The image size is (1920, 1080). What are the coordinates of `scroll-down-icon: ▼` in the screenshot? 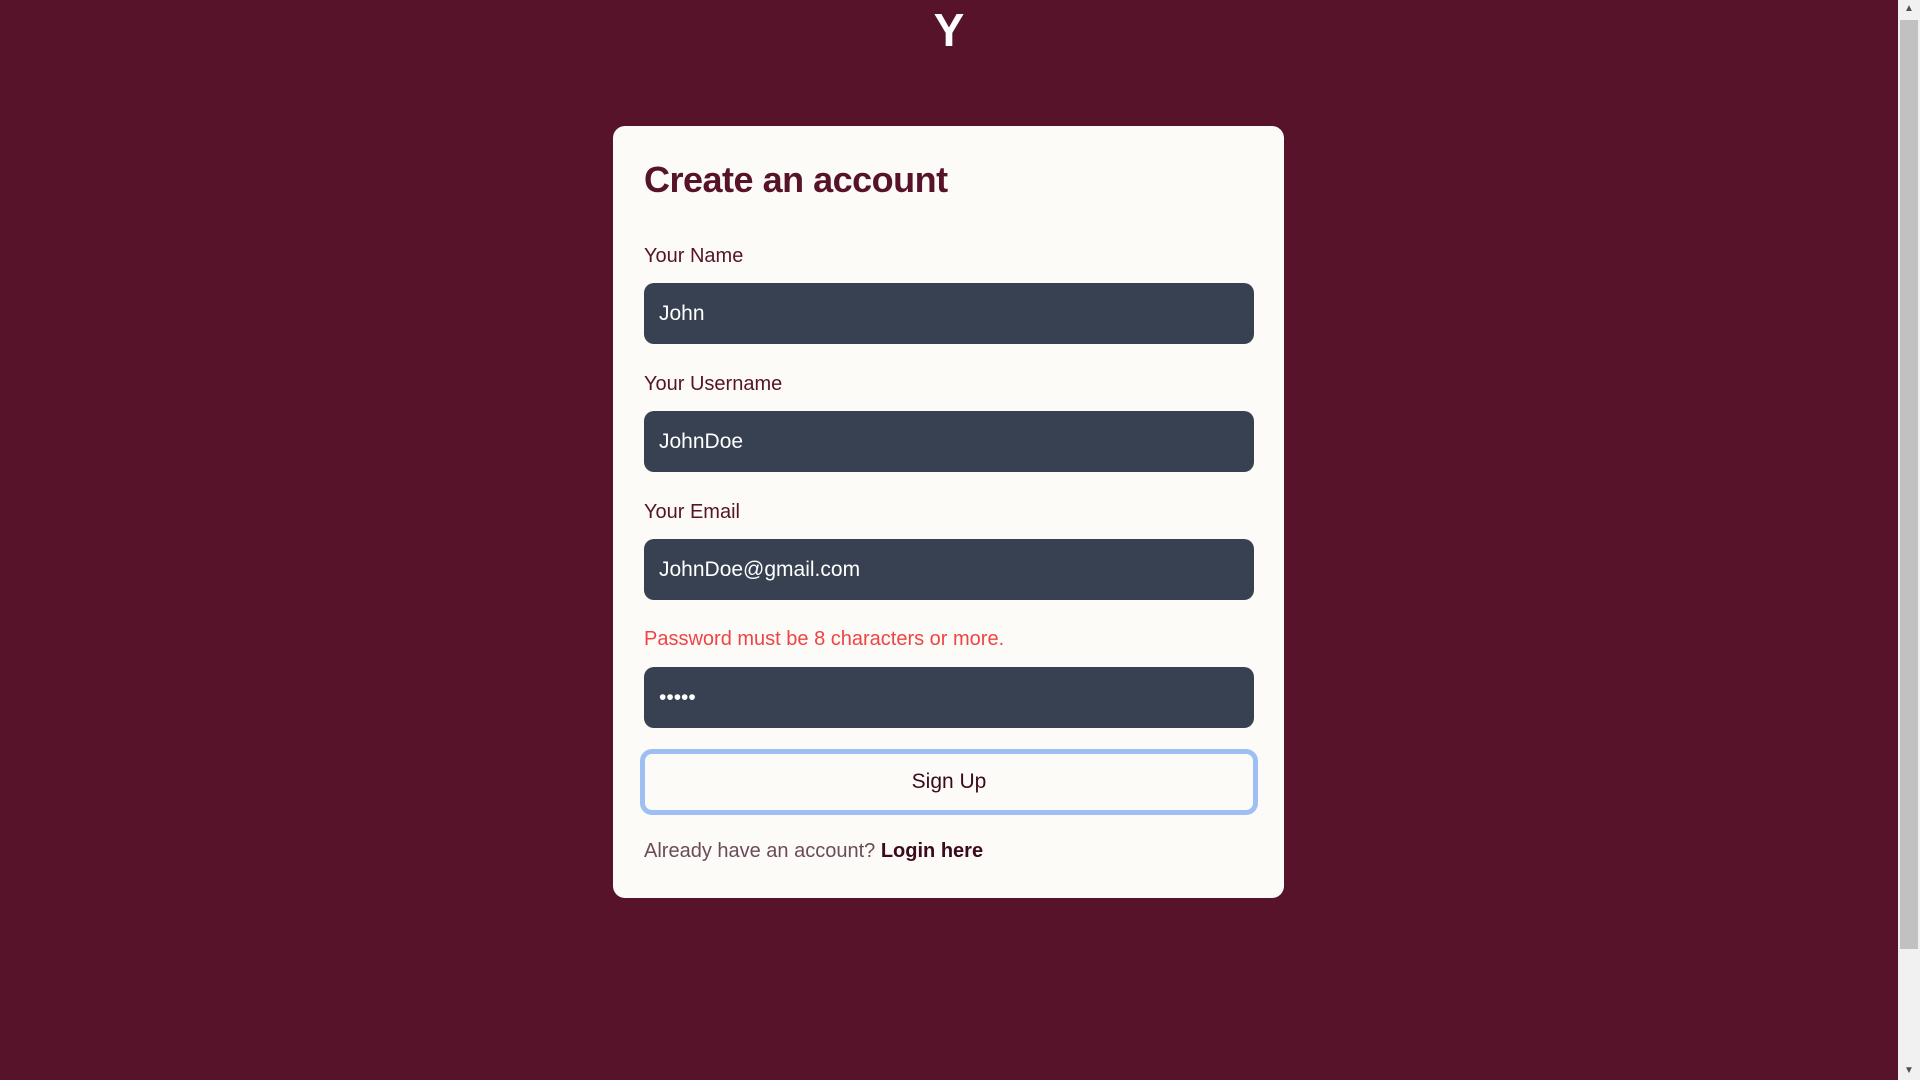 It's located at (1909, 1071).